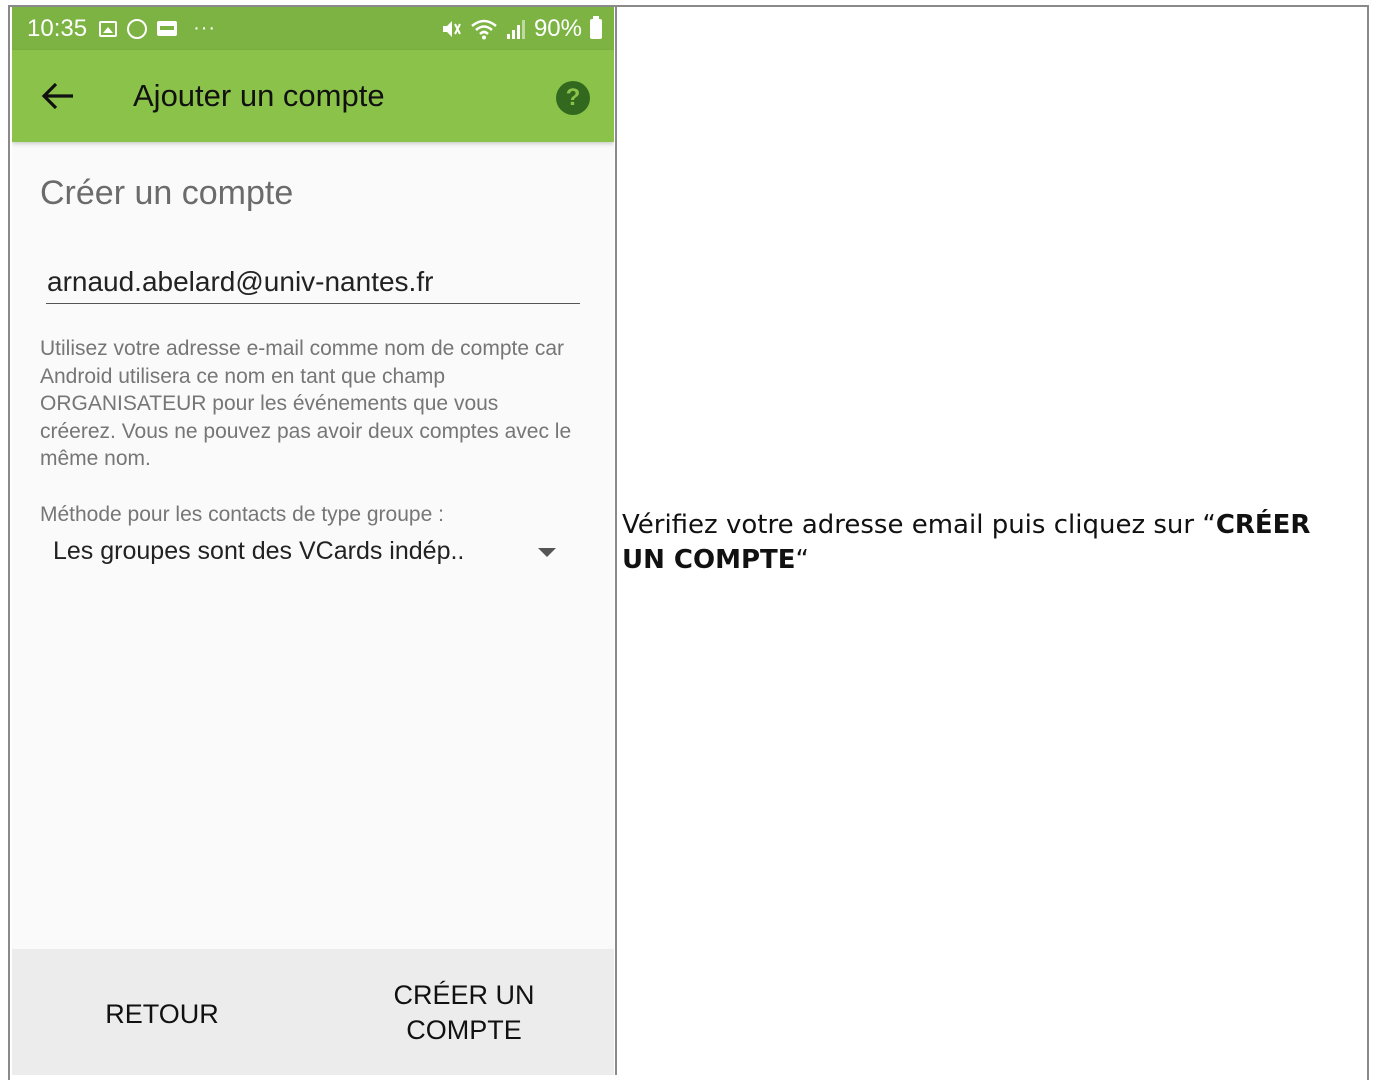 This screenshot has height=1080, width=1375. What do you see at coordinates (313, 28) in the screenshot?
I see `status-bar: 10:35 ··· 90%` at bounding box center [313, 28].